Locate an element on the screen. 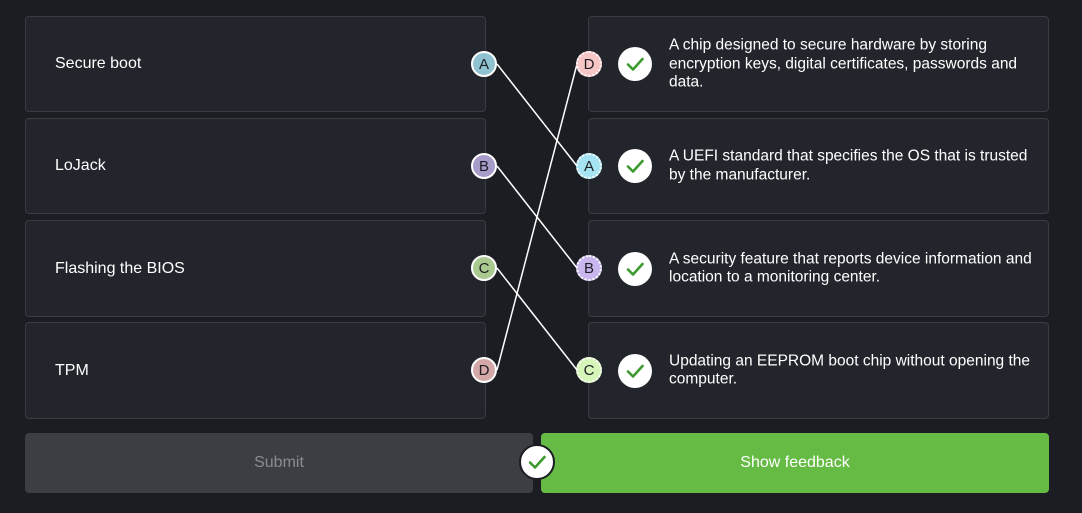  term-label: Flashing the BIOS is located at coordinates (120, 268).